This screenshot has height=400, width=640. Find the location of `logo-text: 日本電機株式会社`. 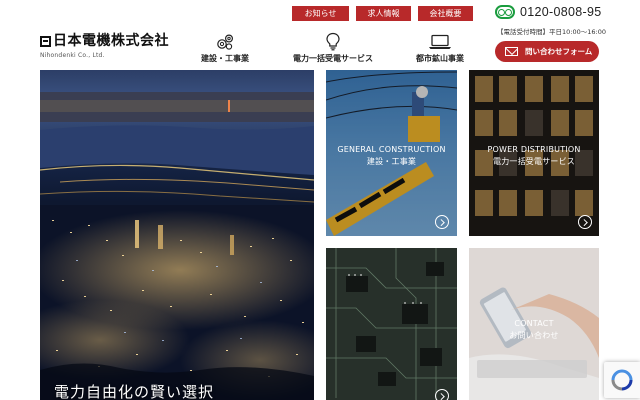

logo-text: 日本電機株式会社 is located at coordinates (111, 41).